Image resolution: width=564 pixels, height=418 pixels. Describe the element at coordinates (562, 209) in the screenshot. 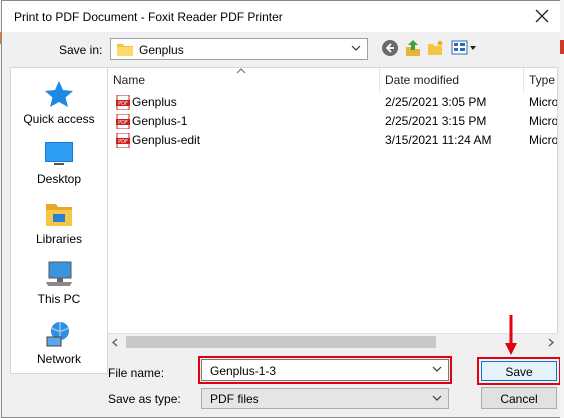

I see `background-edge-right` at that location.